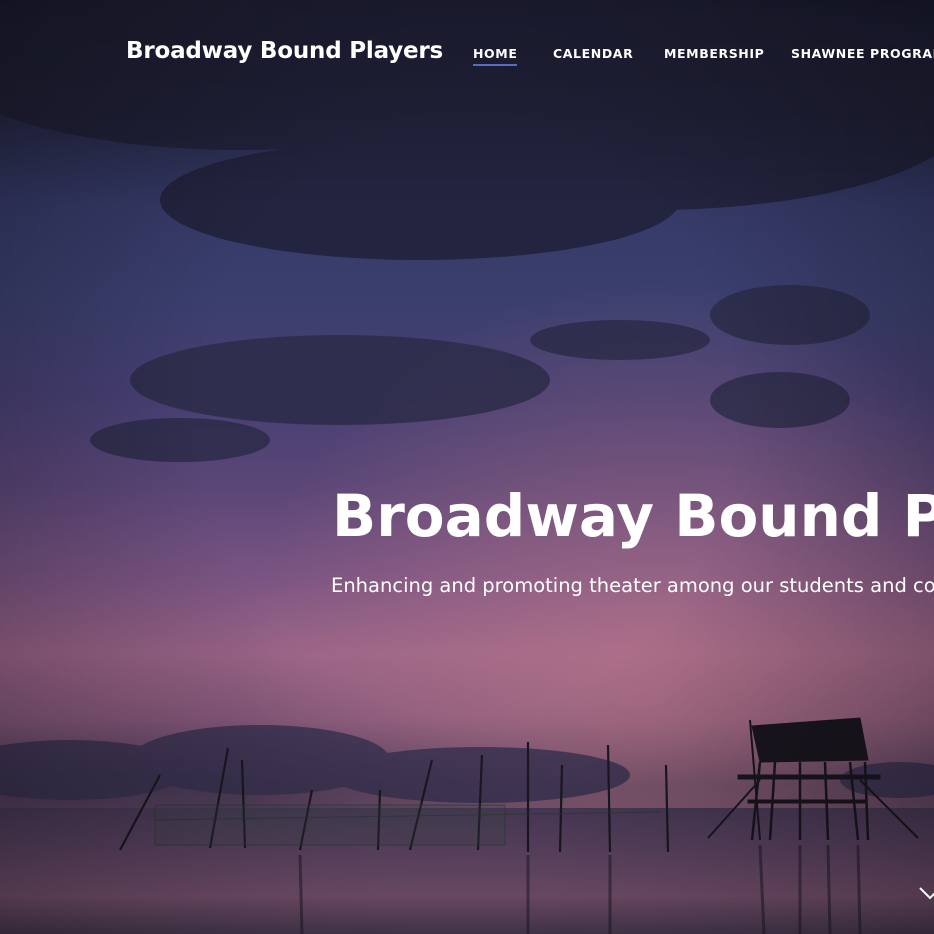 Image resolution: width=934 pixels, height=934 pixels. I want to click on scroll-down-button, so click(925, 895).